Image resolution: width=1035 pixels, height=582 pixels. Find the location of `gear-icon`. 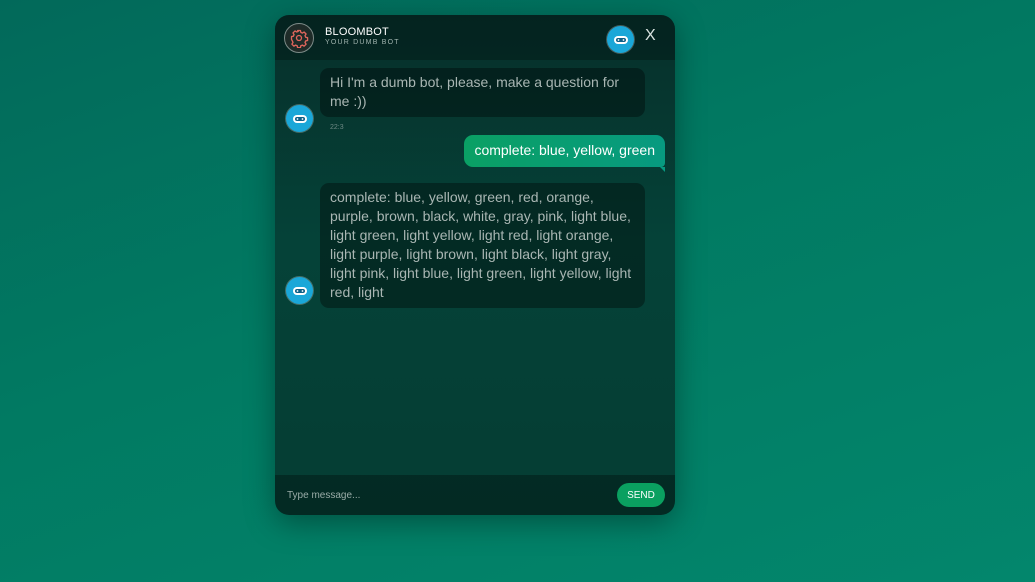

gear-icon is located at coordinates (299, 38).